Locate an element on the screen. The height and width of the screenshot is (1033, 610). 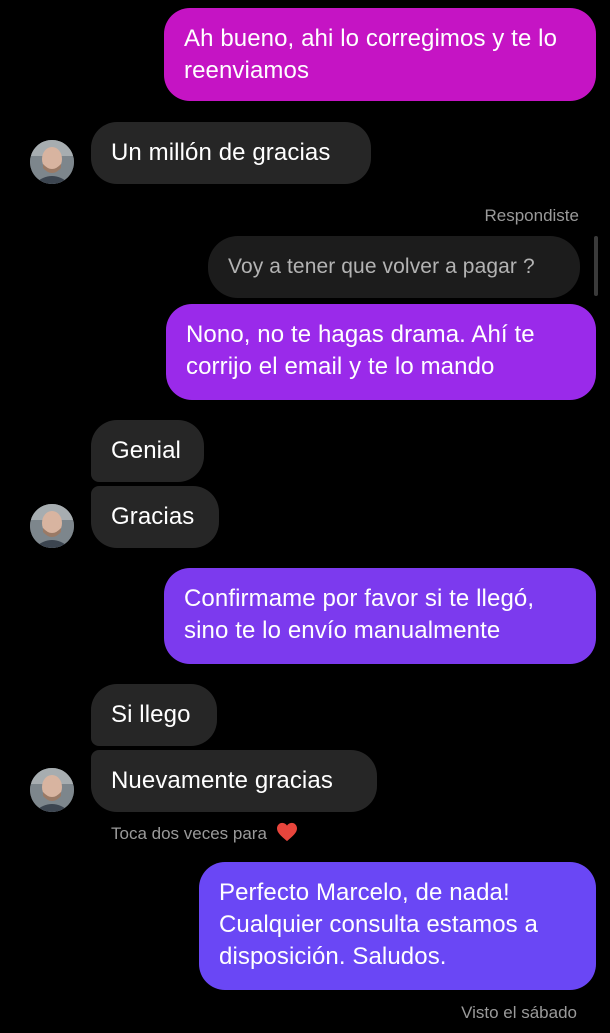
message-text: Gracias is located at coordinates (153, 516).